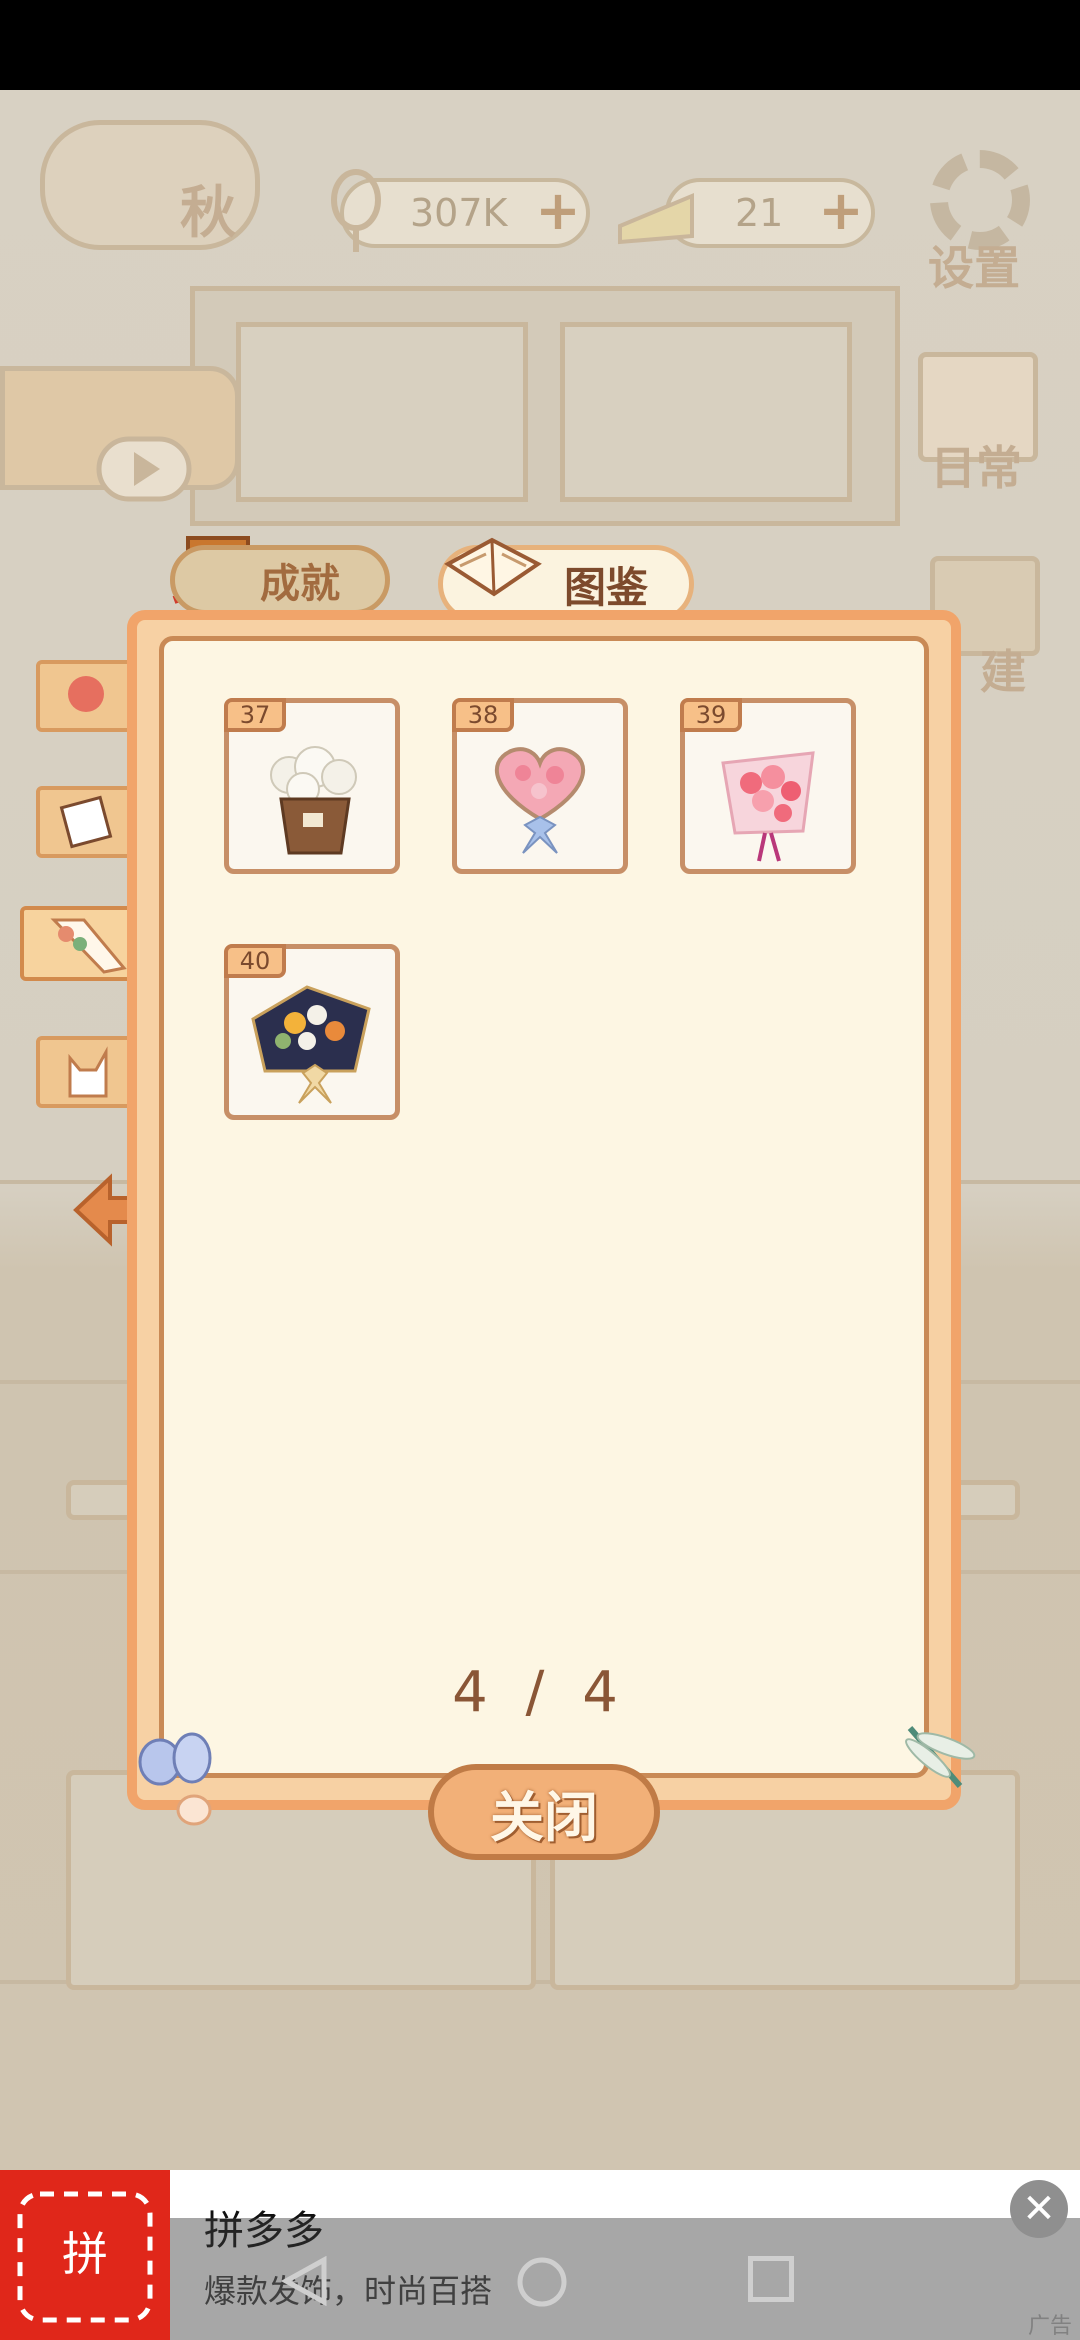 Image resolution: width=1080 pixels, height=2340 pixels. Describe the element at coordinates (144, 469) in the screenshot. I see `play-icon` at that location.